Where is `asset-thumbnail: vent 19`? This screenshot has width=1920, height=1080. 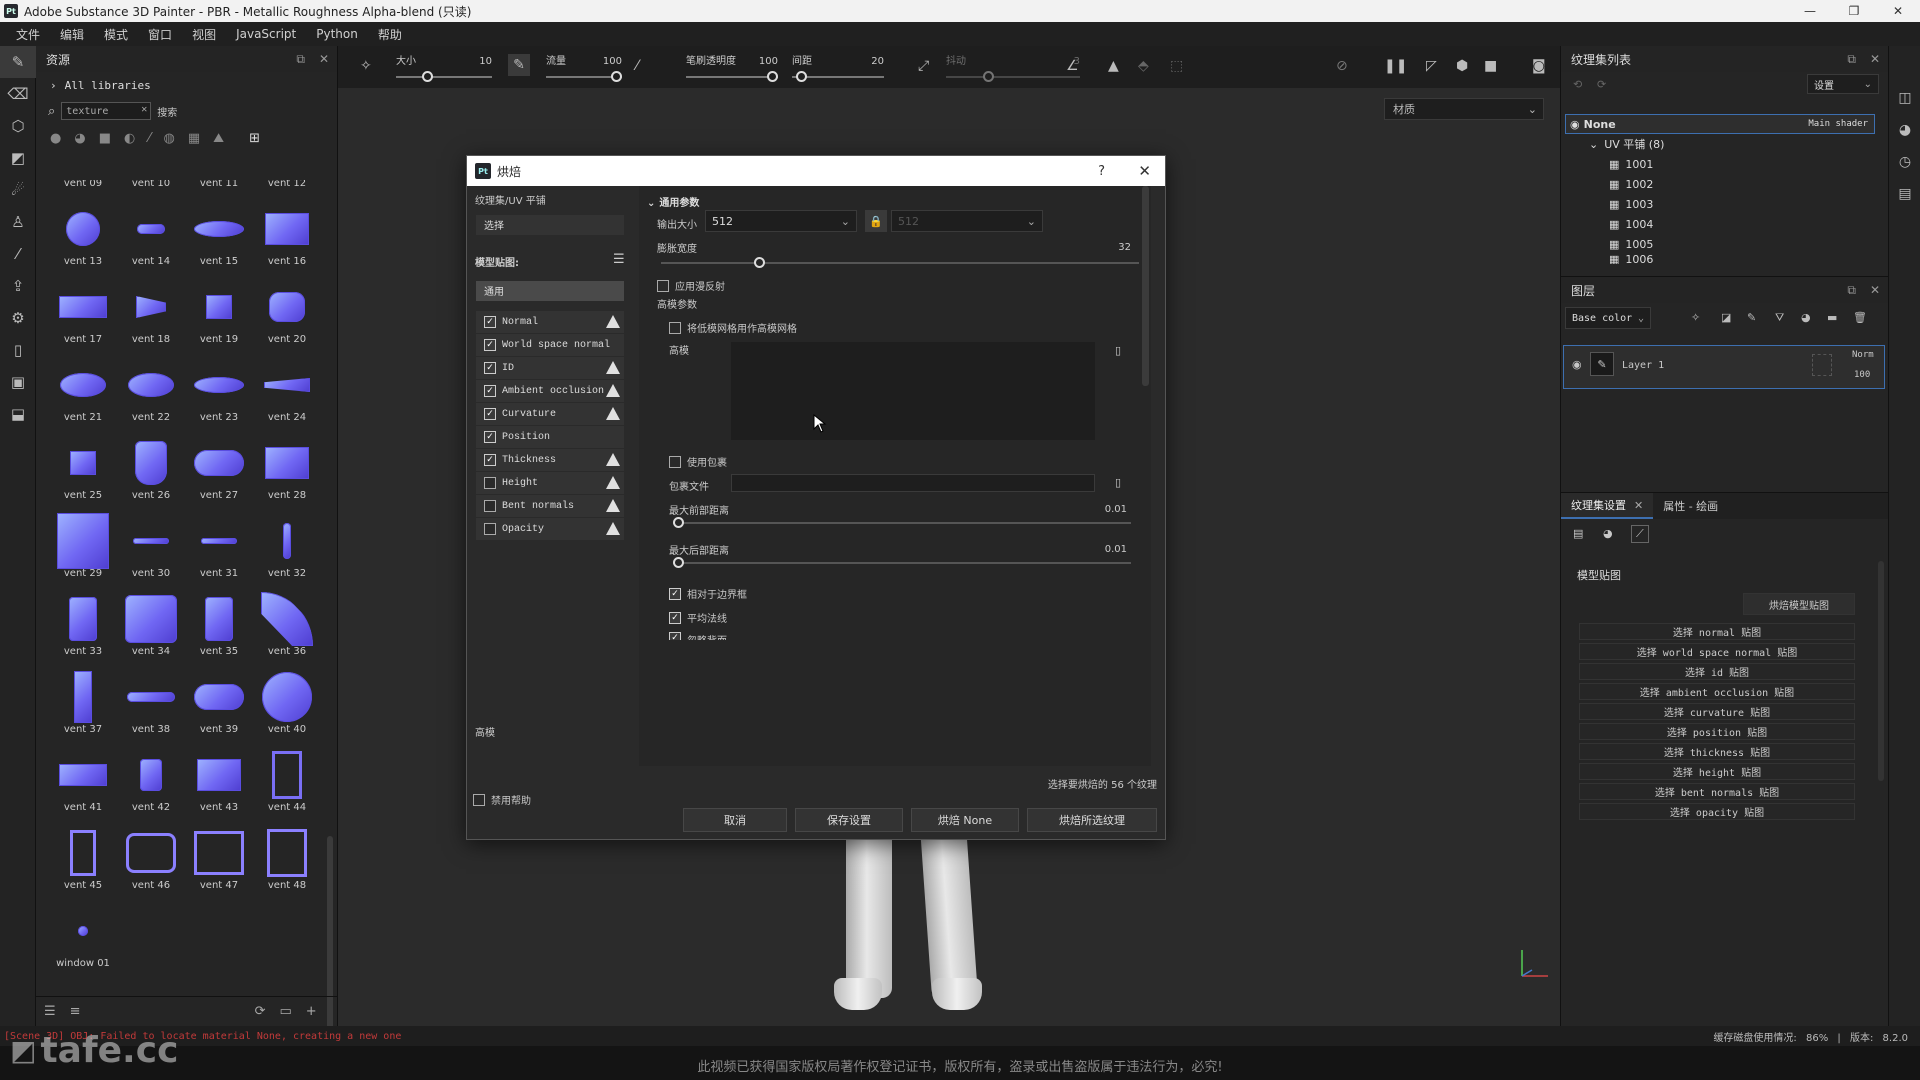 asset-thumbnail: vent 19 is located at coordinates (219, 317).